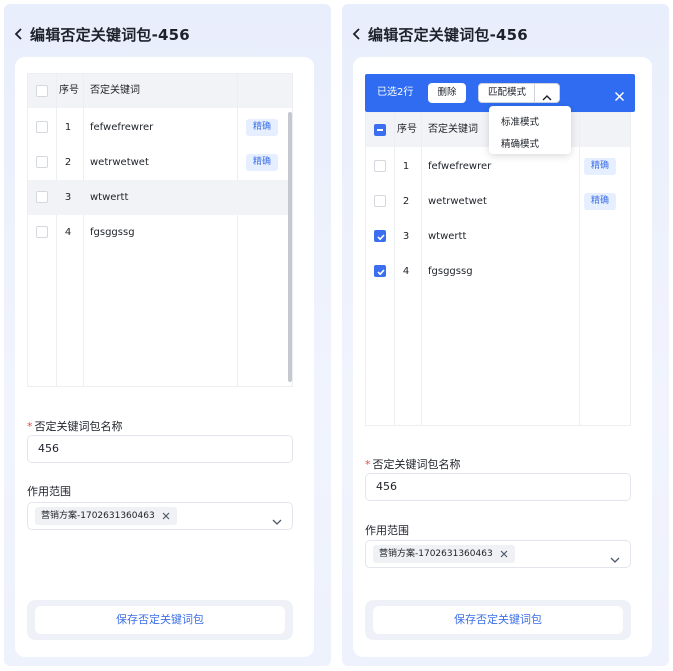 The width and height of the screenshot is (673, 671). I want to click on dropdown-item-standard: 标准模式, so click(520, 121).